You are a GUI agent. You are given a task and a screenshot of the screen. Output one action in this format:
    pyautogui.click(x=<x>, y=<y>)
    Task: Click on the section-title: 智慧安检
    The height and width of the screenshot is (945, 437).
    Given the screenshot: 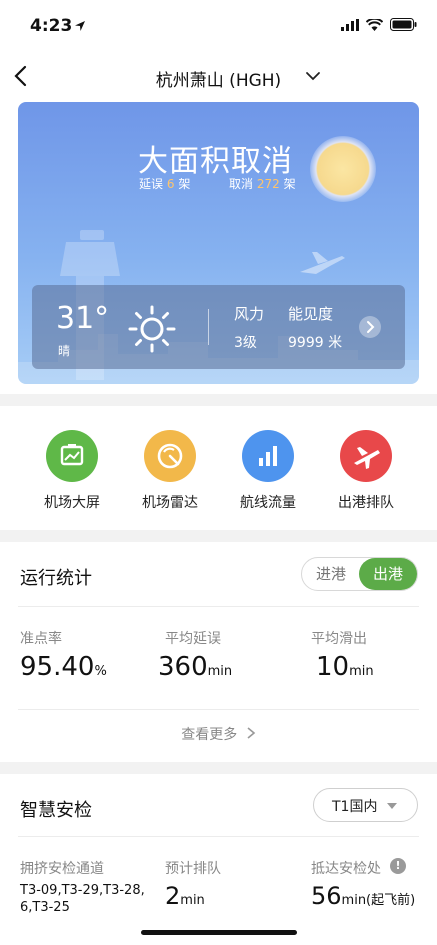 What is the action you would take?
    pyautogui.click(x=56, y=810)
    